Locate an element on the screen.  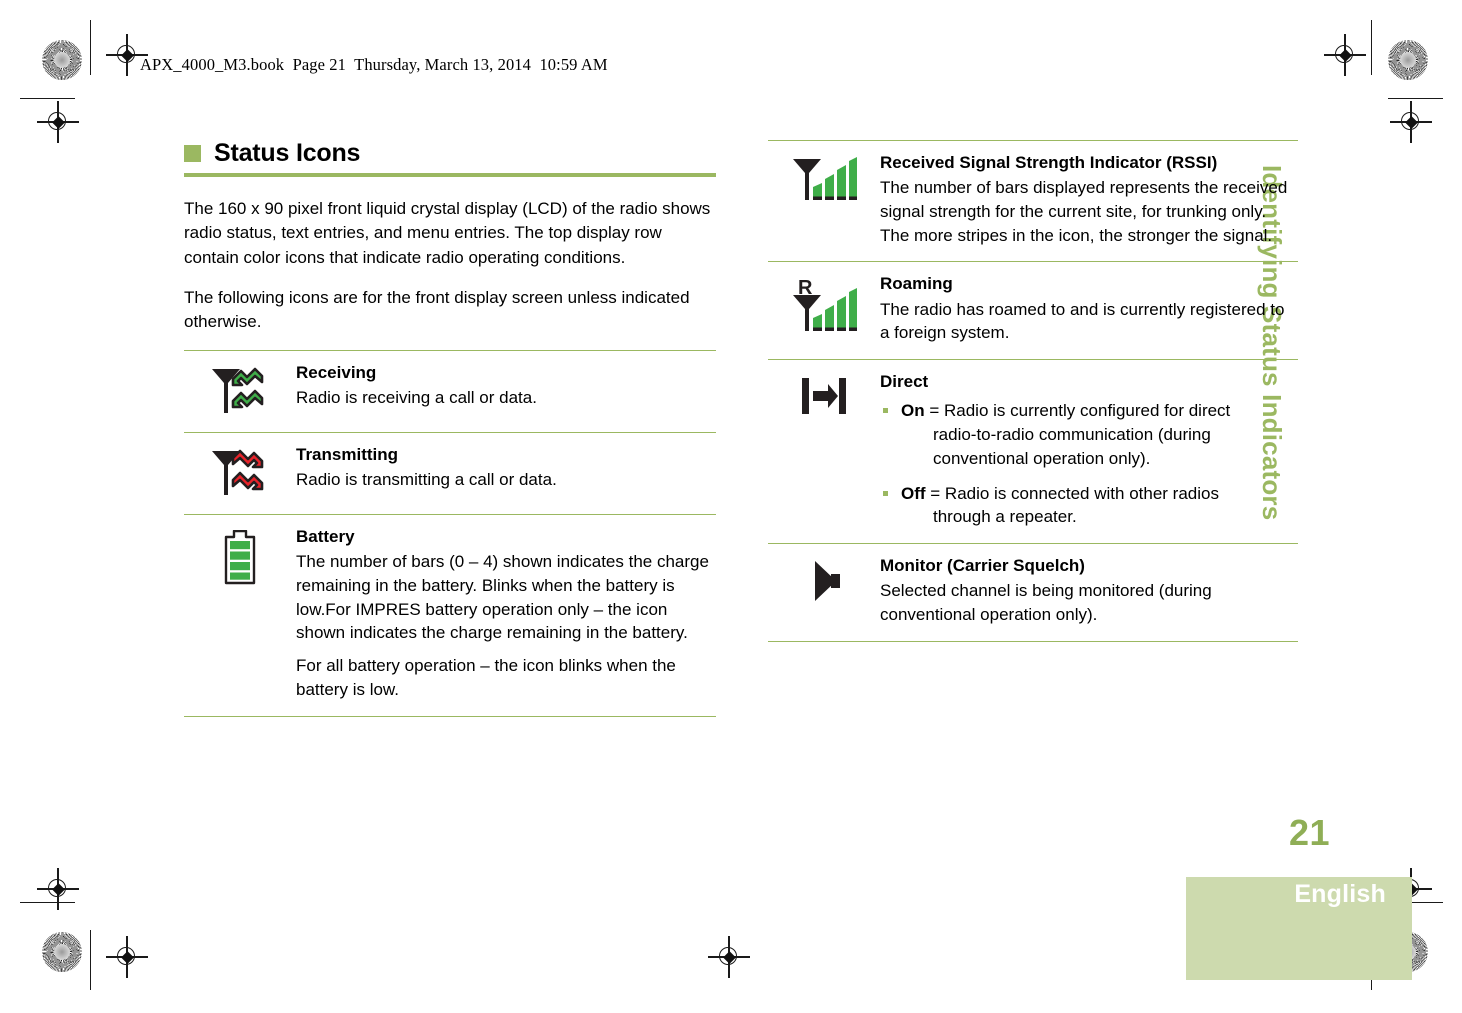
target-mark-bottom-left is located at coordinates (58, 889).